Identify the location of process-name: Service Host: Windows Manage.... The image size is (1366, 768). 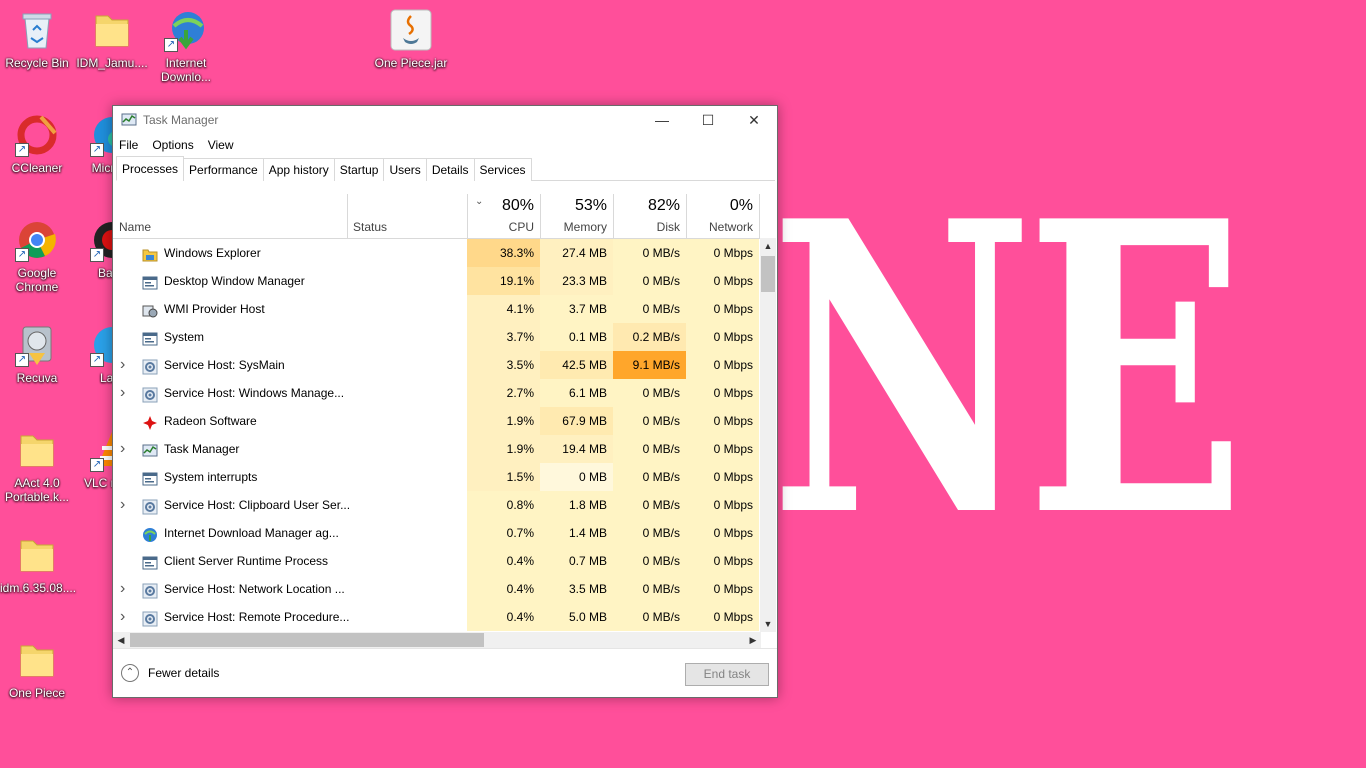
(254, 393).